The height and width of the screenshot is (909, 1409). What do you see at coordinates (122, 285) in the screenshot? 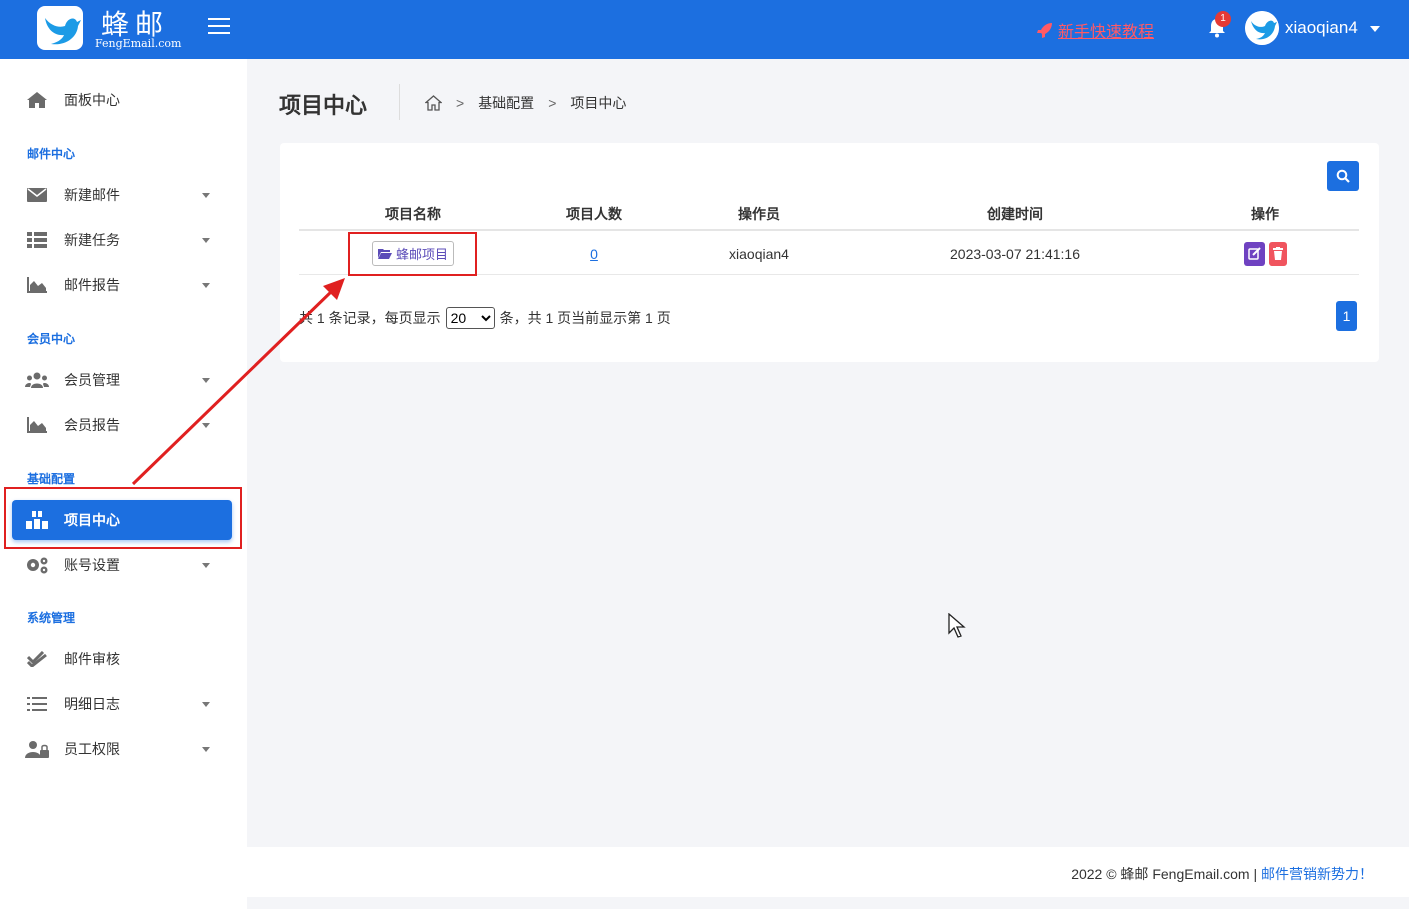
I see `sidebar-item-mail-report: 邮件报告` at bounding box center [122, 285].